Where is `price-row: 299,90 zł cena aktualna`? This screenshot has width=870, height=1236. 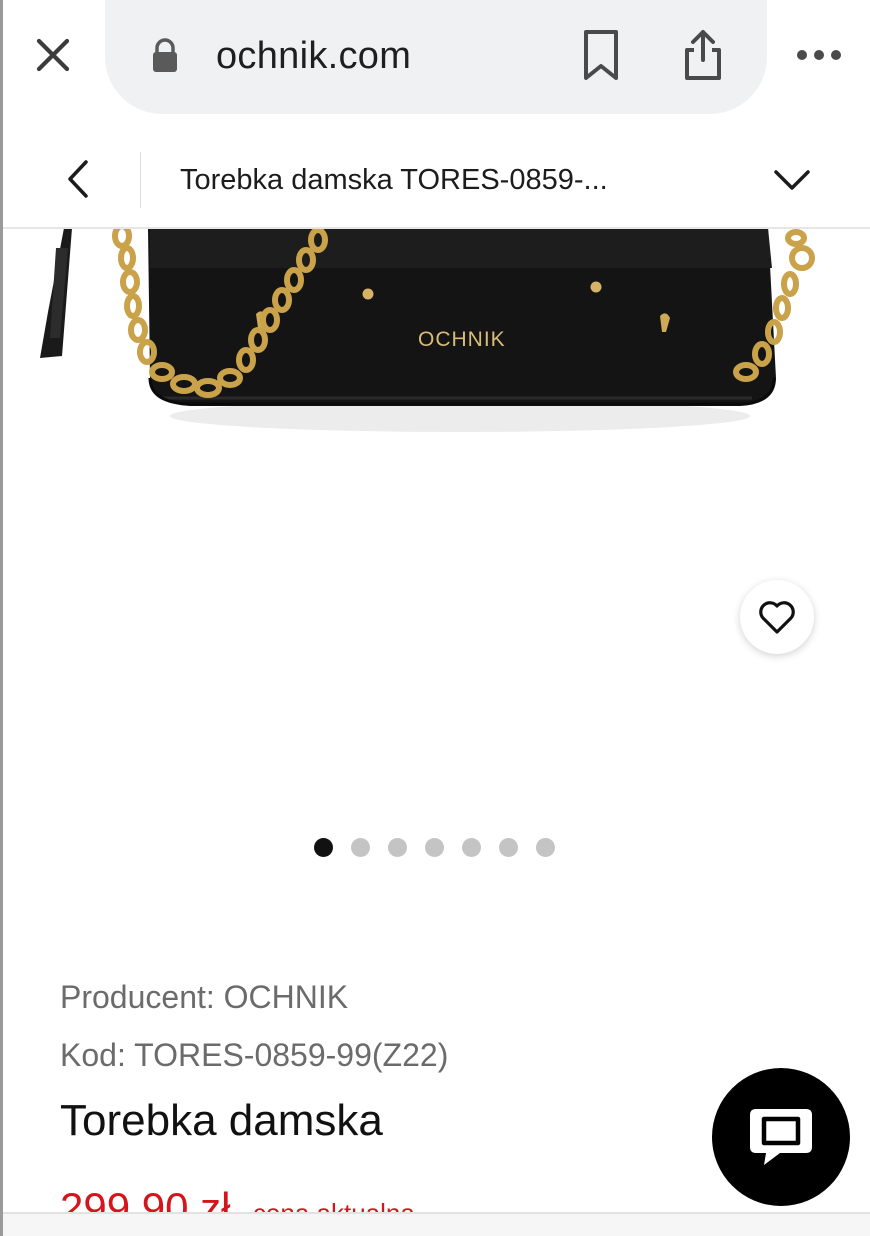 price-row: 299,90 zł cena aktualna is located at coordinates (237, 1196).